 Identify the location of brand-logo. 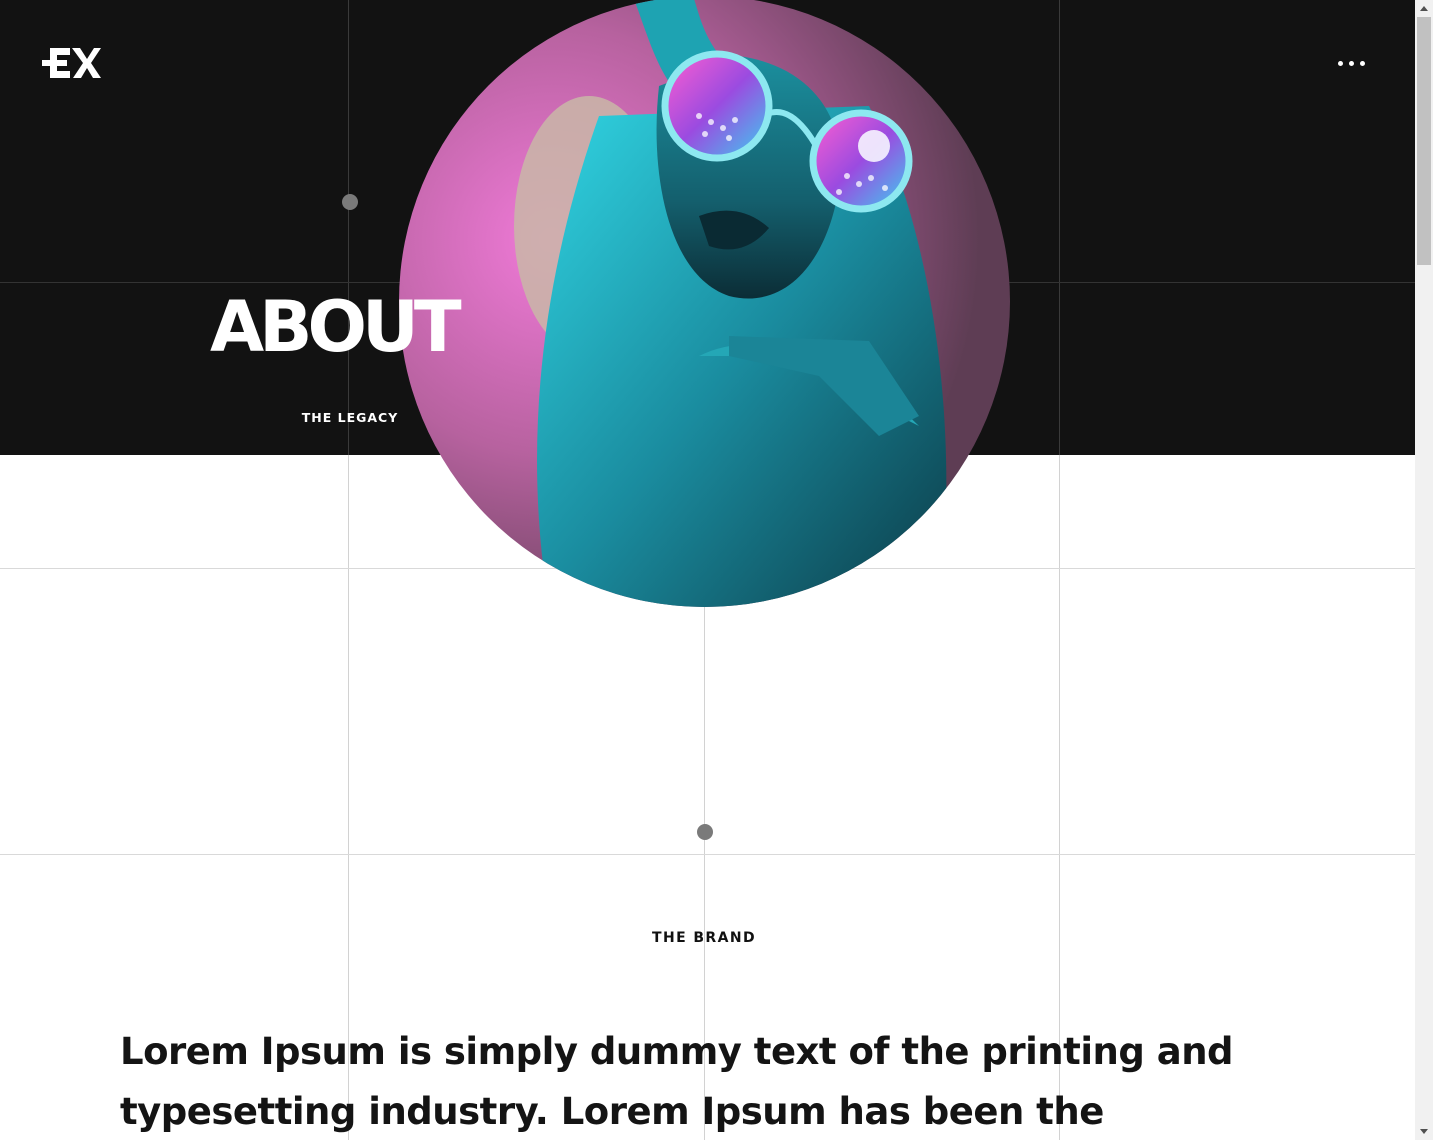
(72, 63).